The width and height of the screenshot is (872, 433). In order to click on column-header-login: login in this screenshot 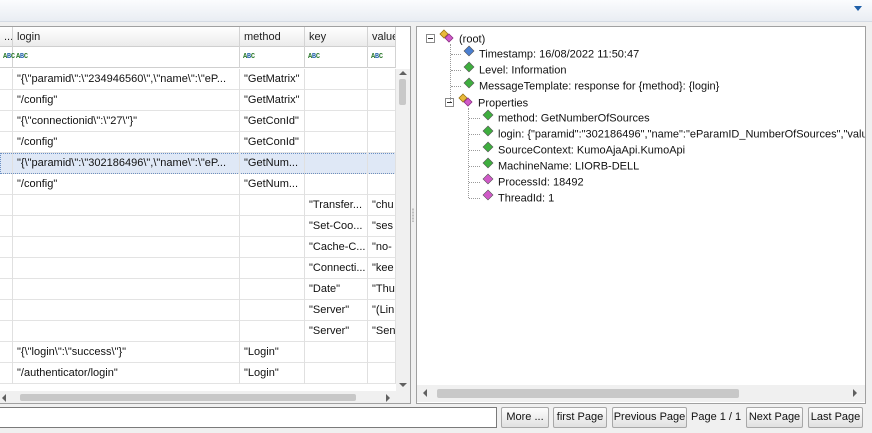, I will do `click(126, 37)`.